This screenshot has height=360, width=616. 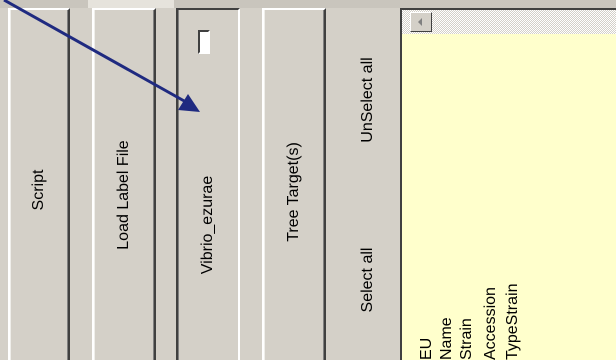 I want to click on script-button-label: Script, so click(x=38, y=190).